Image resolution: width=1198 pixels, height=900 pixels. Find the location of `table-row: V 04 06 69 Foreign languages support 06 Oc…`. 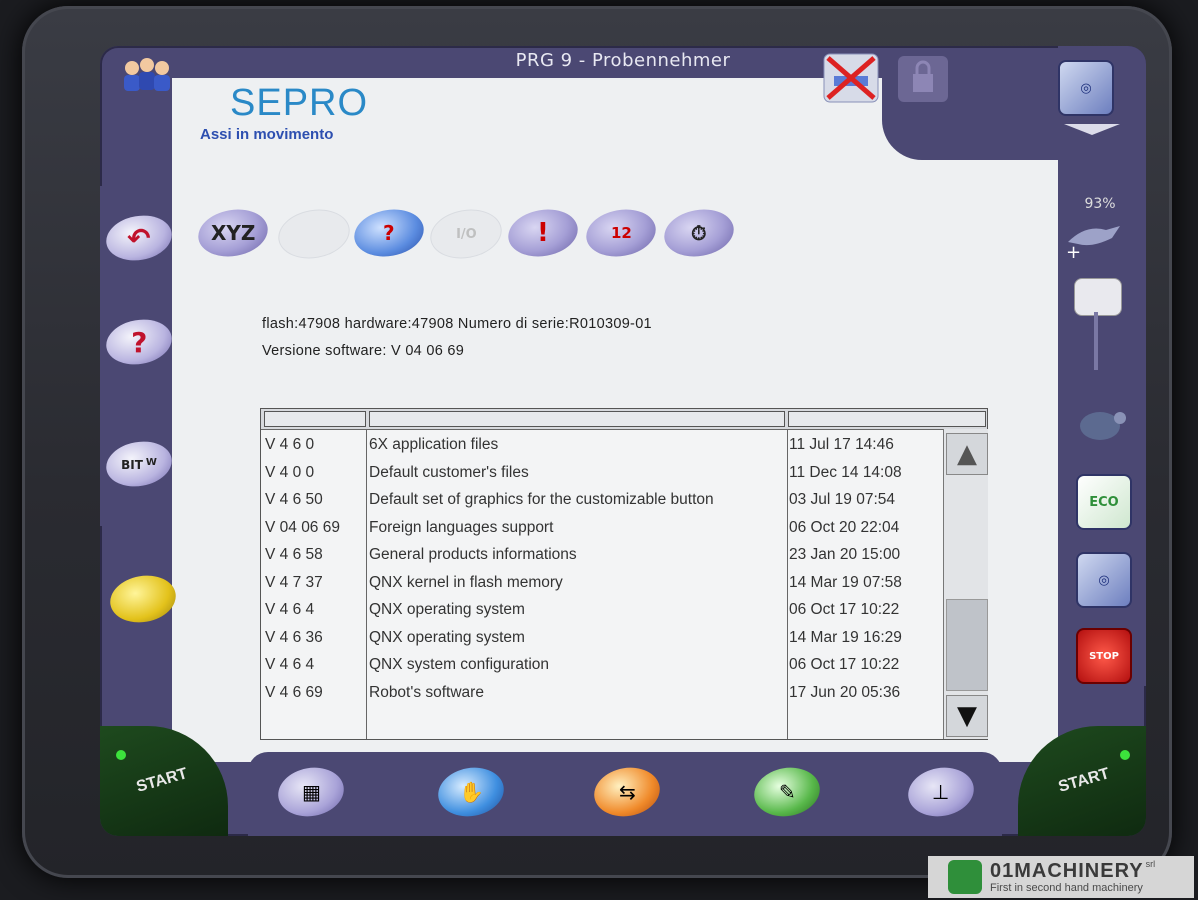

table-row: V 04 06 69 Foreign languages support 06 Oc… is located at coordinates (601, 528).